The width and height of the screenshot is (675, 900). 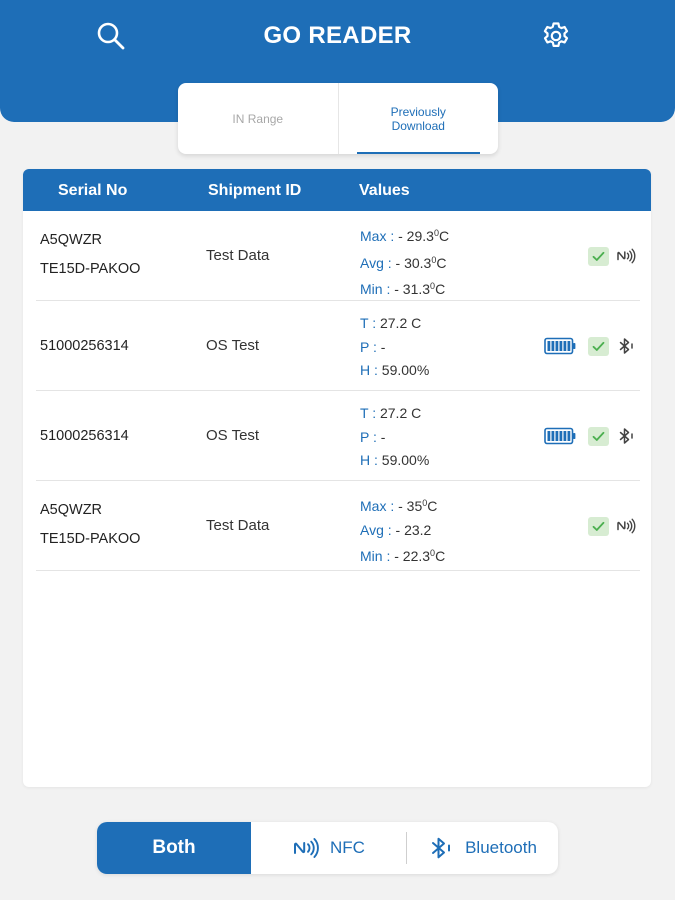 I want to click on tab-previously-download: Previously Download, so click(x=419, y=118).